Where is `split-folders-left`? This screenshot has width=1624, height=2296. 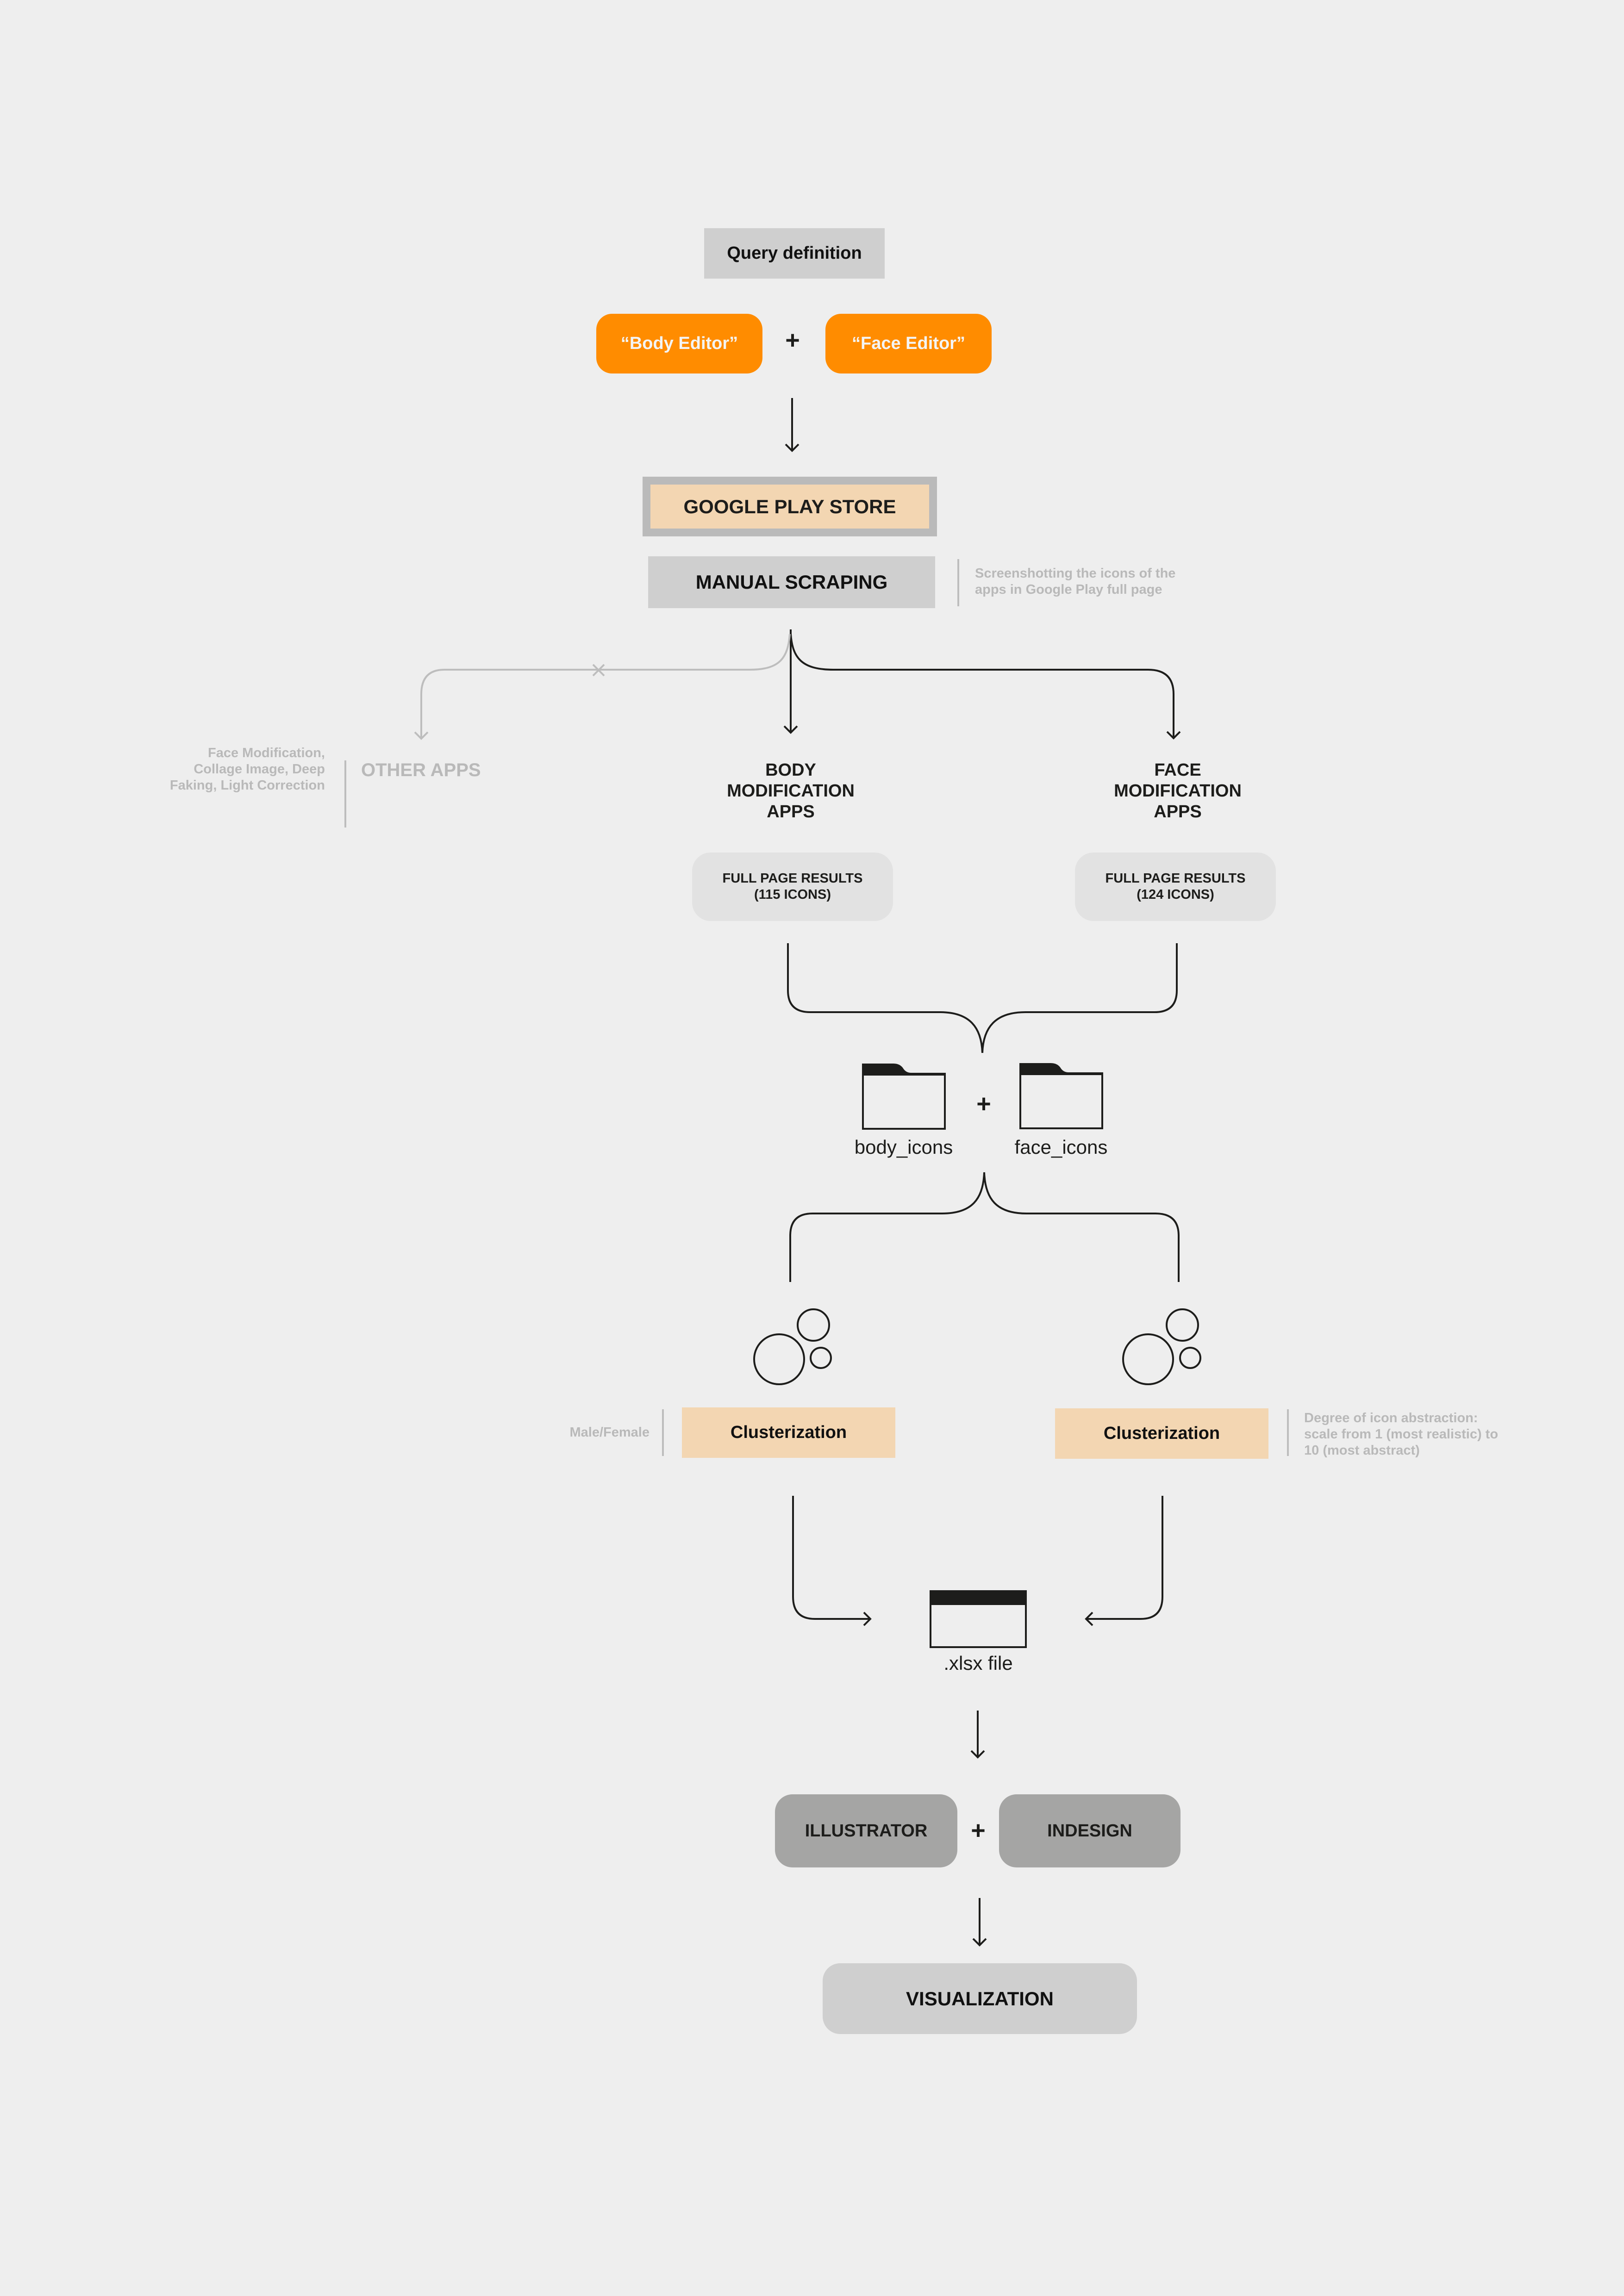 split-folders-left is located at coordinates (887, 1227).